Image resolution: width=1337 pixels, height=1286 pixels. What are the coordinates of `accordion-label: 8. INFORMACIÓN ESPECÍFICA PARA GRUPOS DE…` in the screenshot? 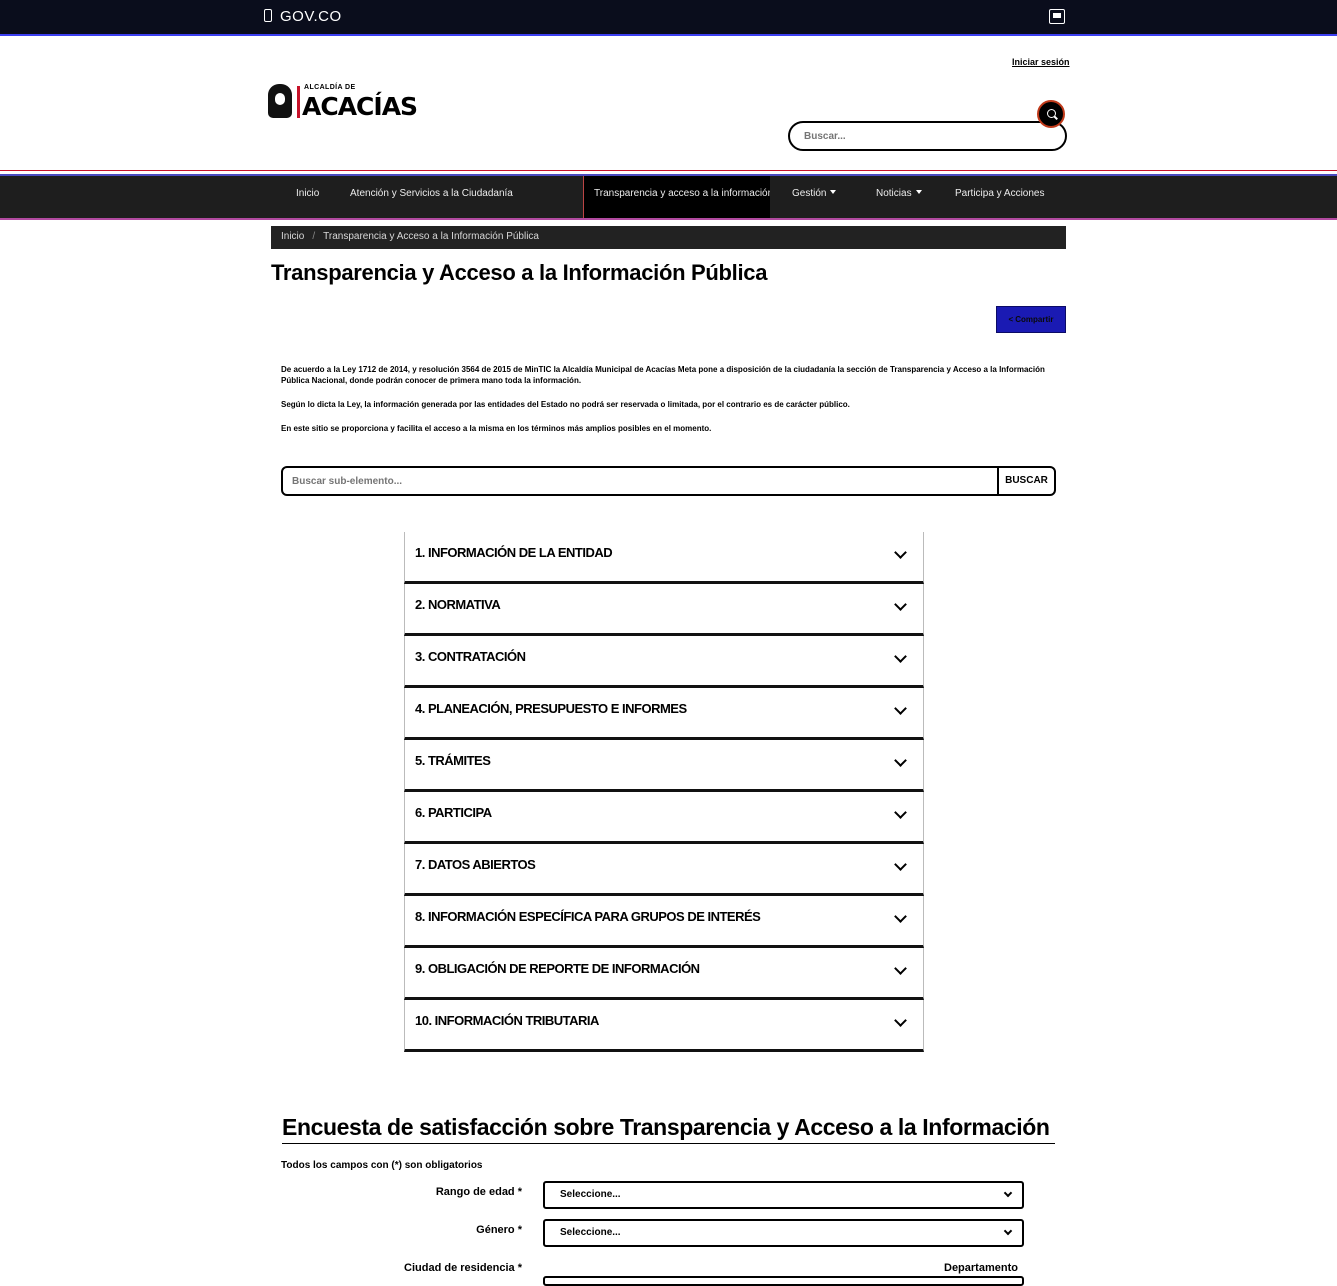 It's located at (588, 916).